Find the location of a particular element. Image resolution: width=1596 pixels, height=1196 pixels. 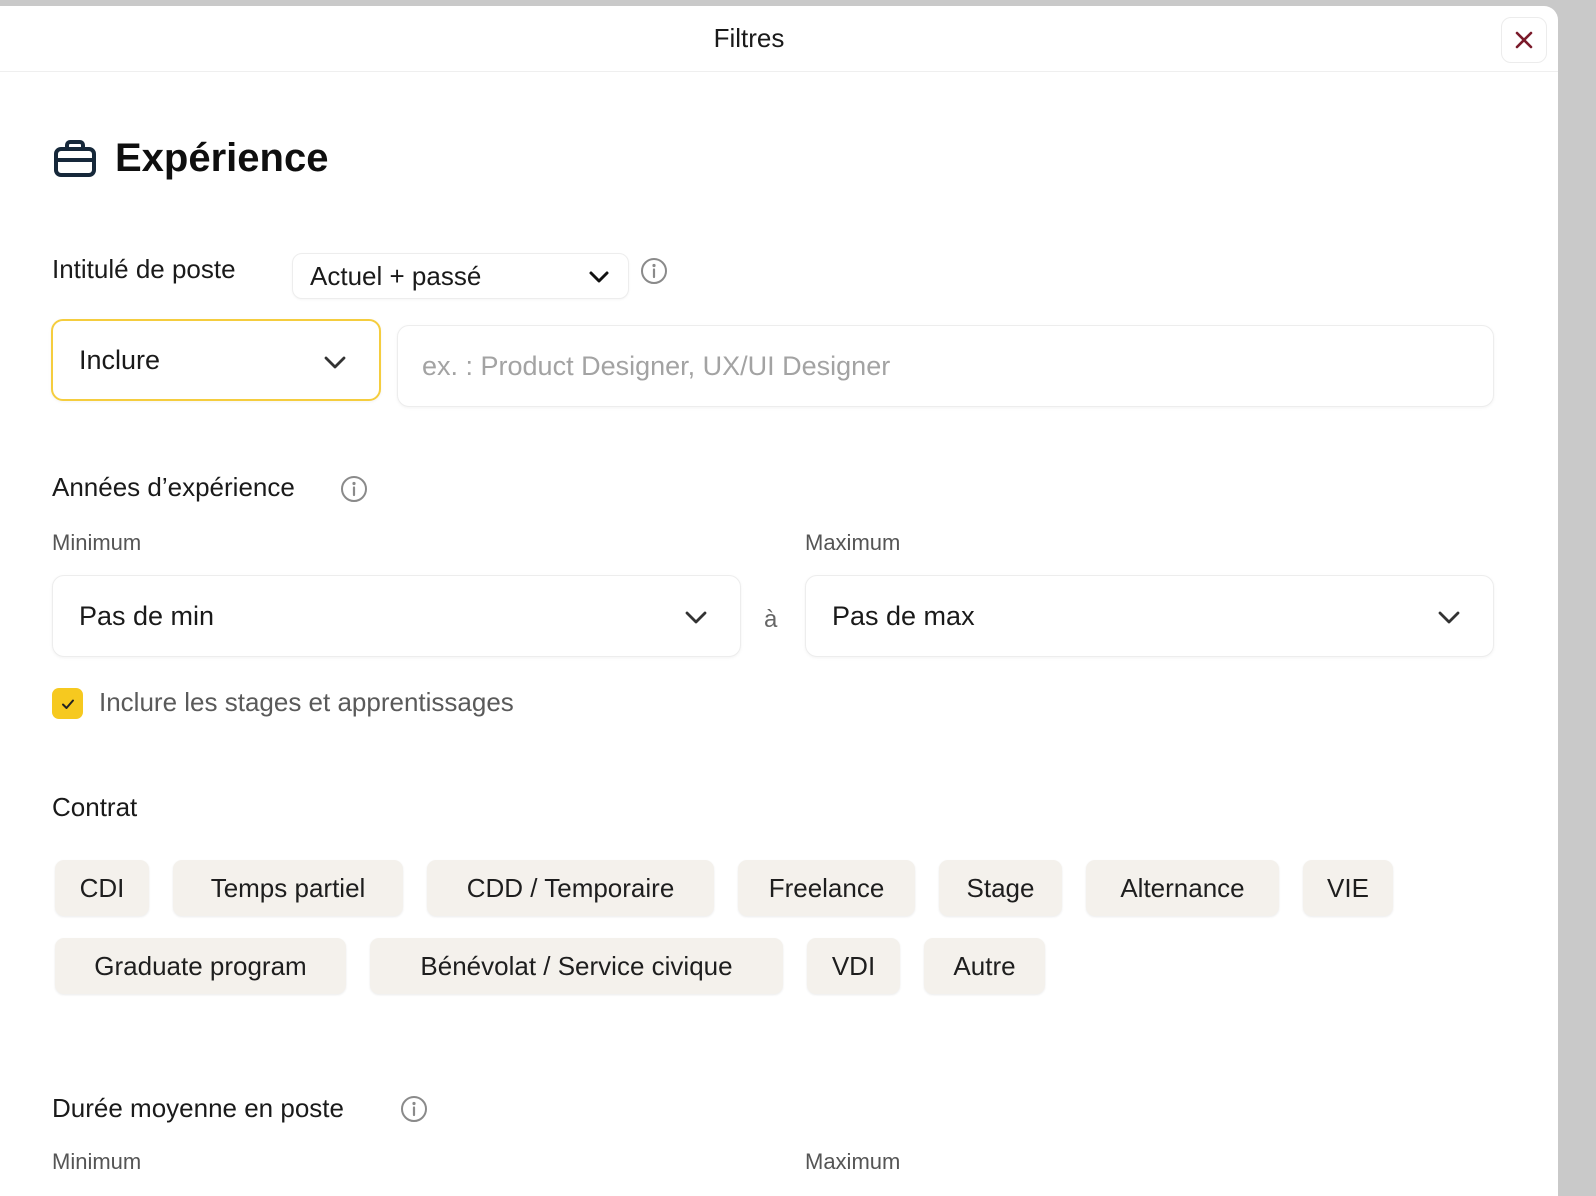

contract-chip: Autre is located at coordinates (984, 966).